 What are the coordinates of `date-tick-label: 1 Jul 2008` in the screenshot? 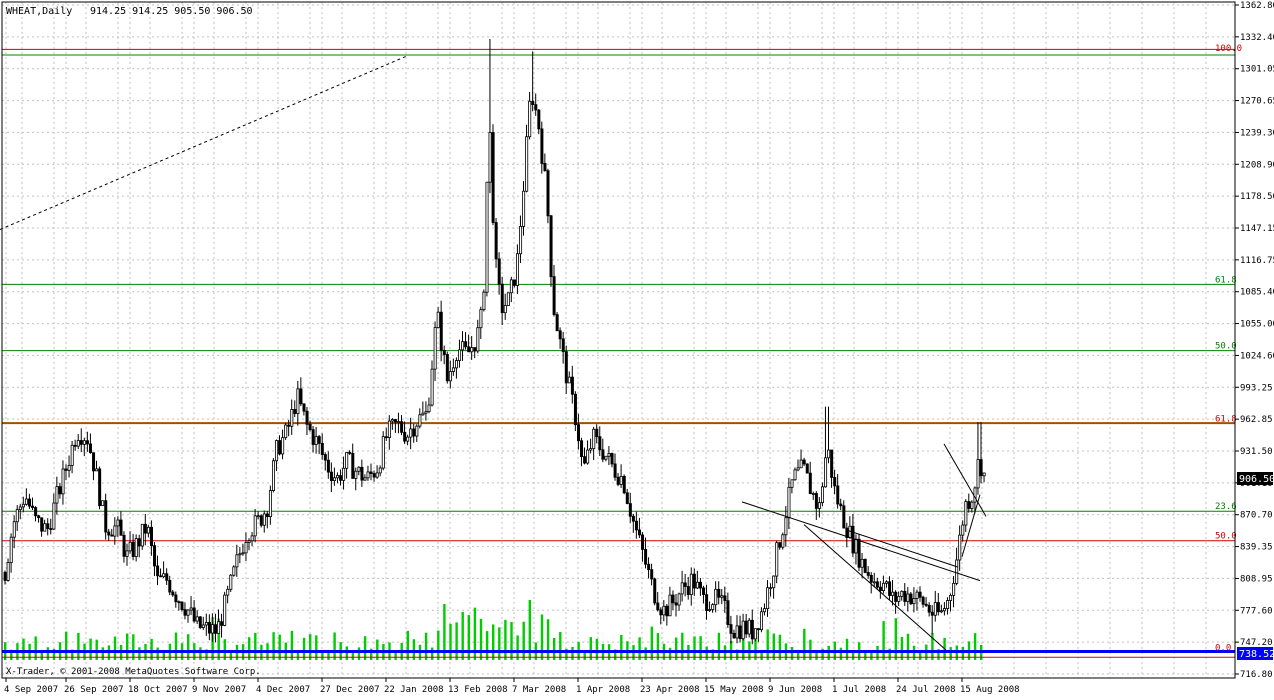 It's located at (859, 690).